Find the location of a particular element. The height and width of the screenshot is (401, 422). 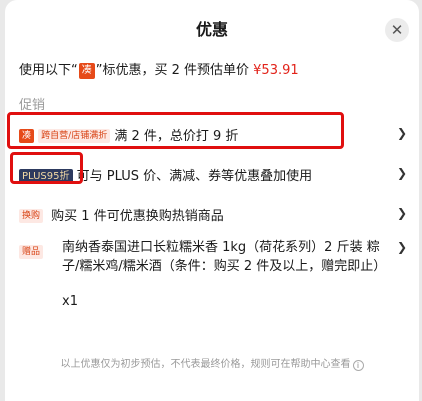

gift-tag: 赠品 is located at coordinates (31, 252).